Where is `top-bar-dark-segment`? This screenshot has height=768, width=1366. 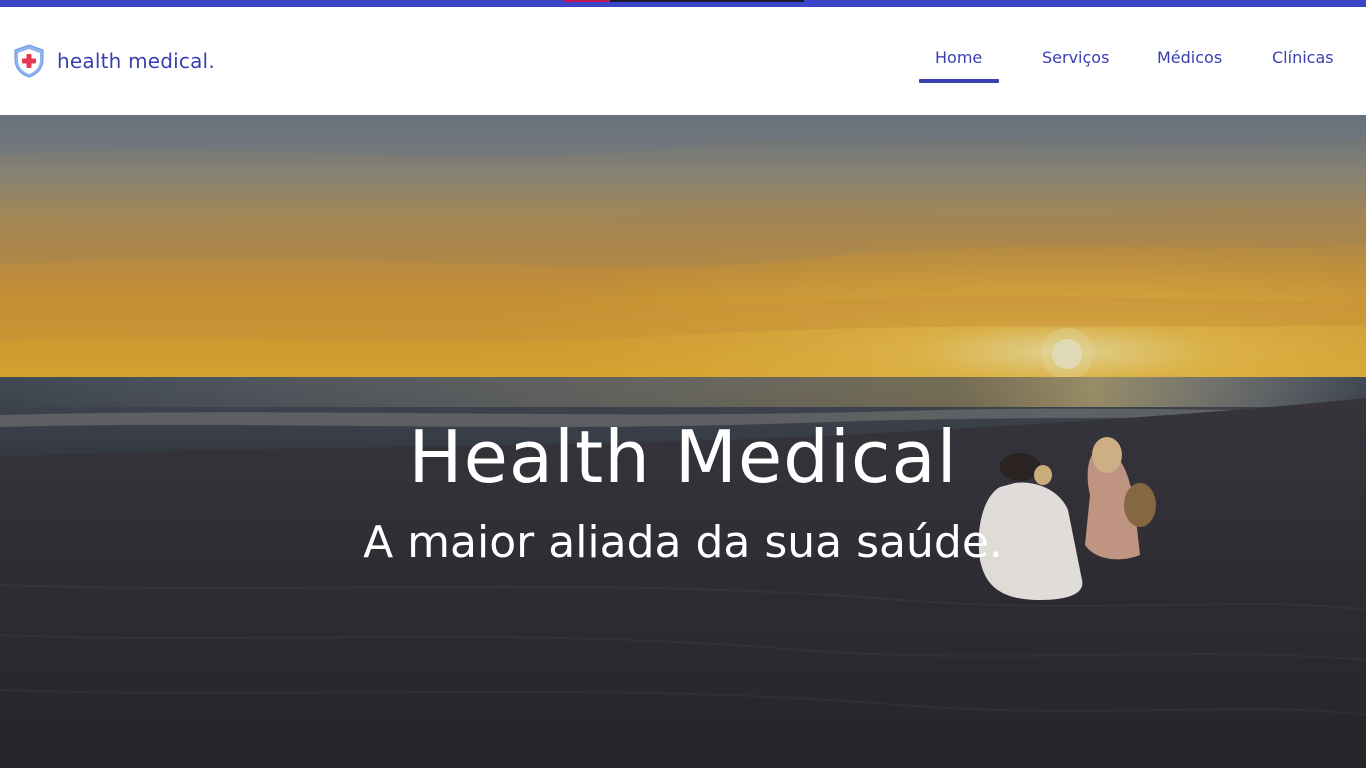
top-bar-dark-segment is located at coordinates (707, 1).